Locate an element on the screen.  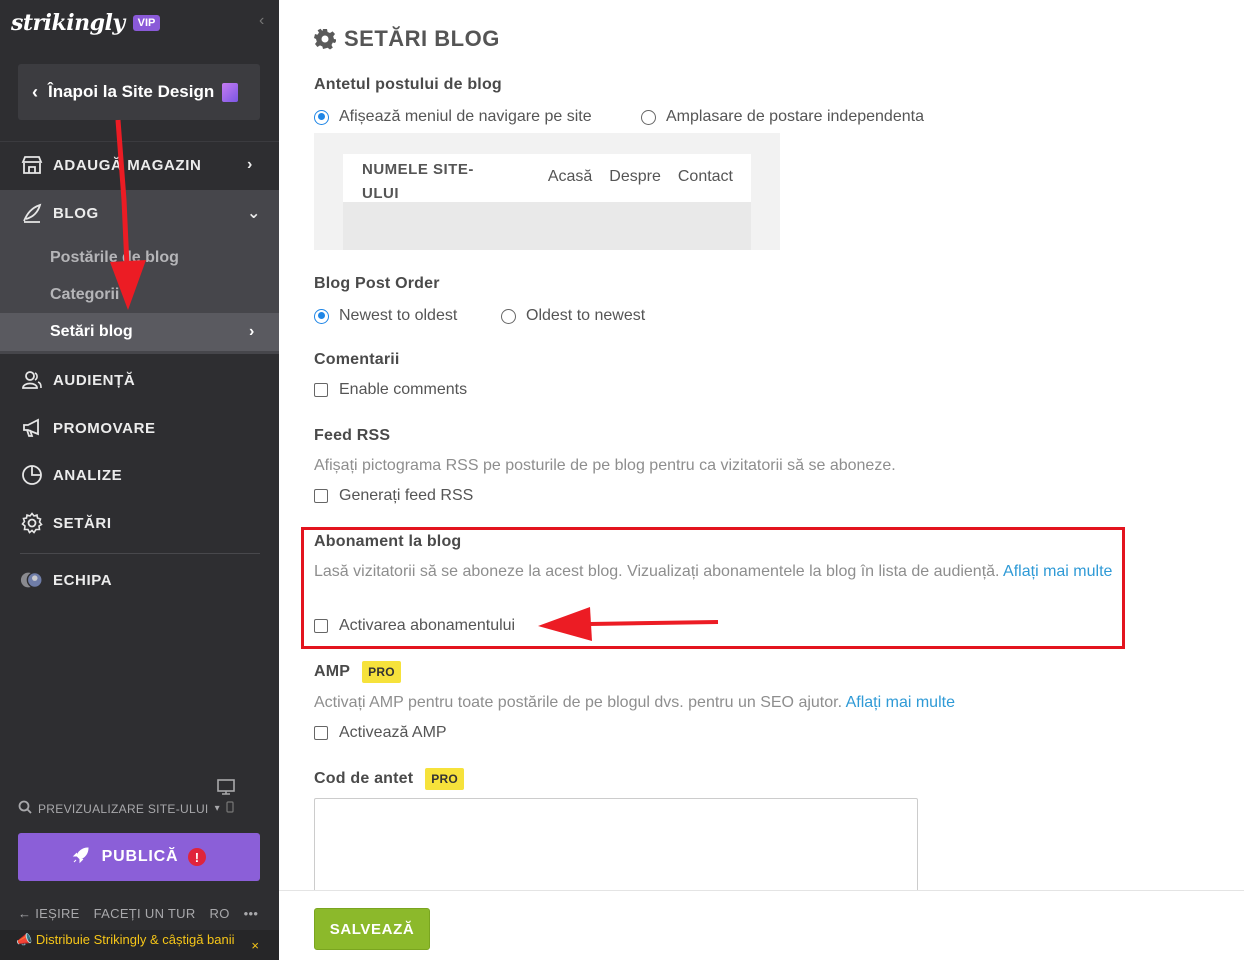
team-avatars-icon is located at coordinates (32, 580).